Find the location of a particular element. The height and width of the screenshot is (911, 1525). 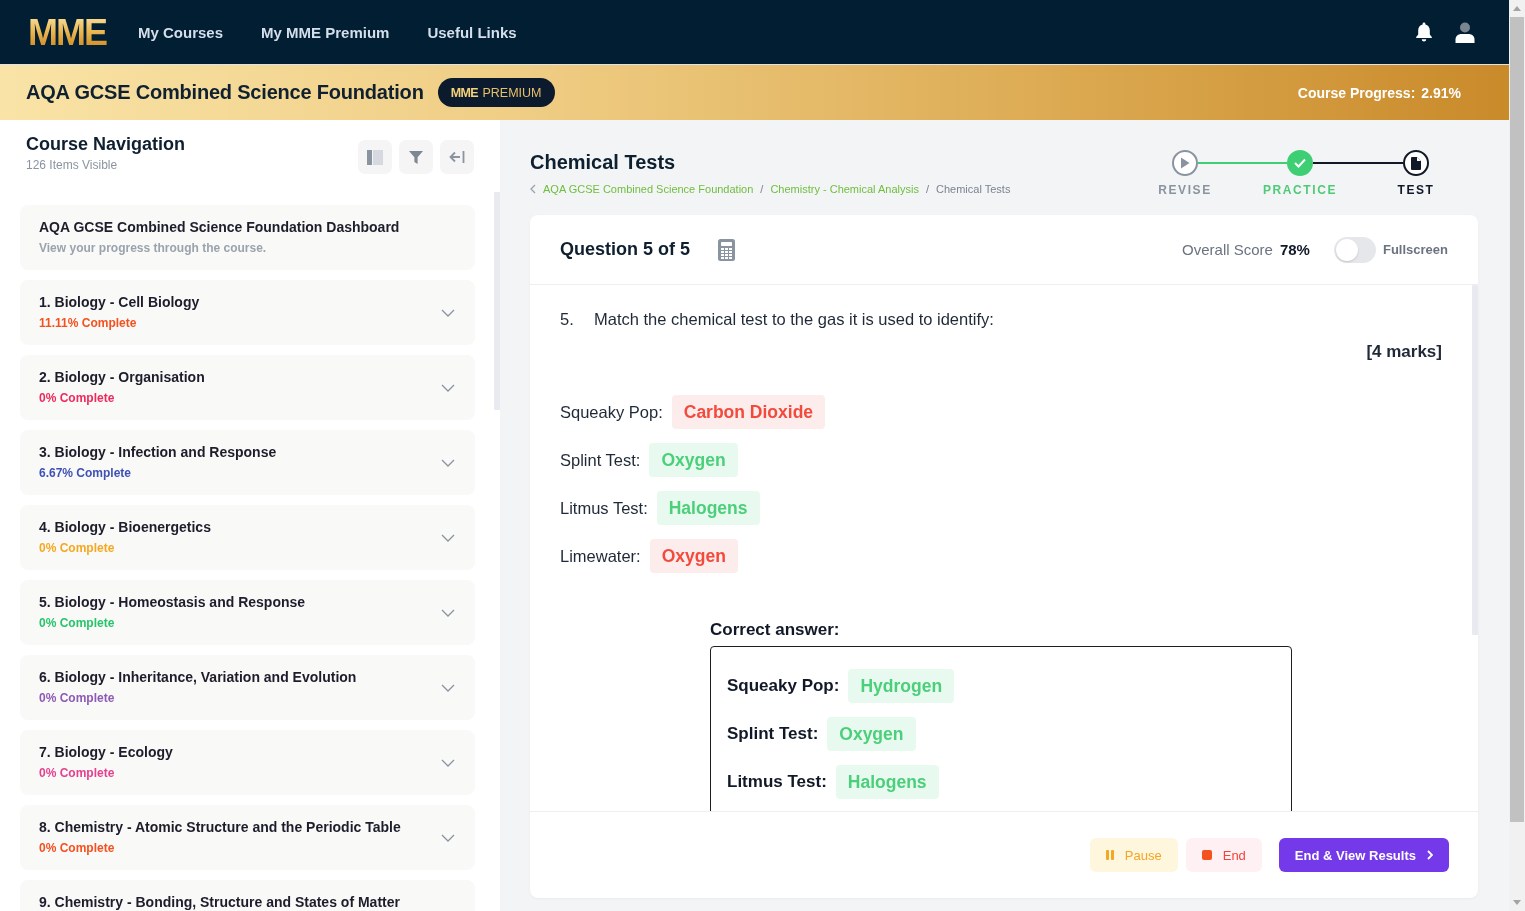

breadcrumb-current: Chemical Tests is located at coordinates (973, 189).